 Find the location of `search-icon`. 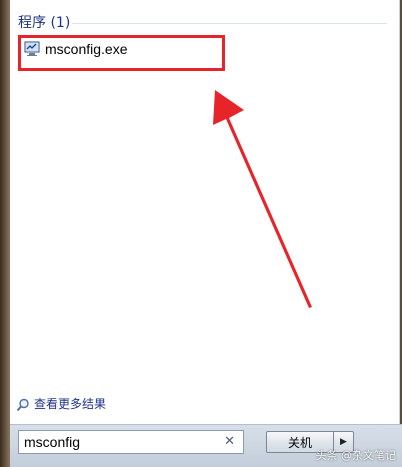

search-icon is located at coordinates (23, 404).